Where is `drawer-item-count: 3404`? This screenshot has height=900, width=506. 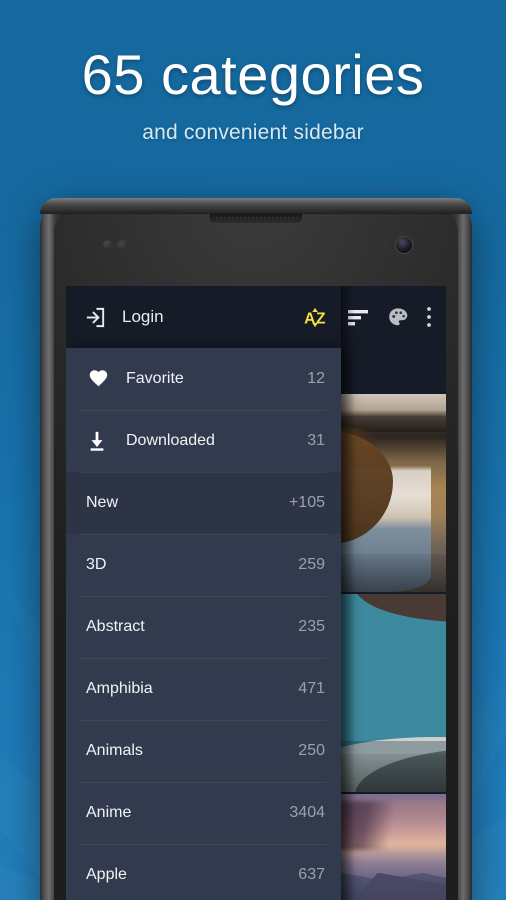 drawer-item-count: 3404 is located at coordinates (307, 812).